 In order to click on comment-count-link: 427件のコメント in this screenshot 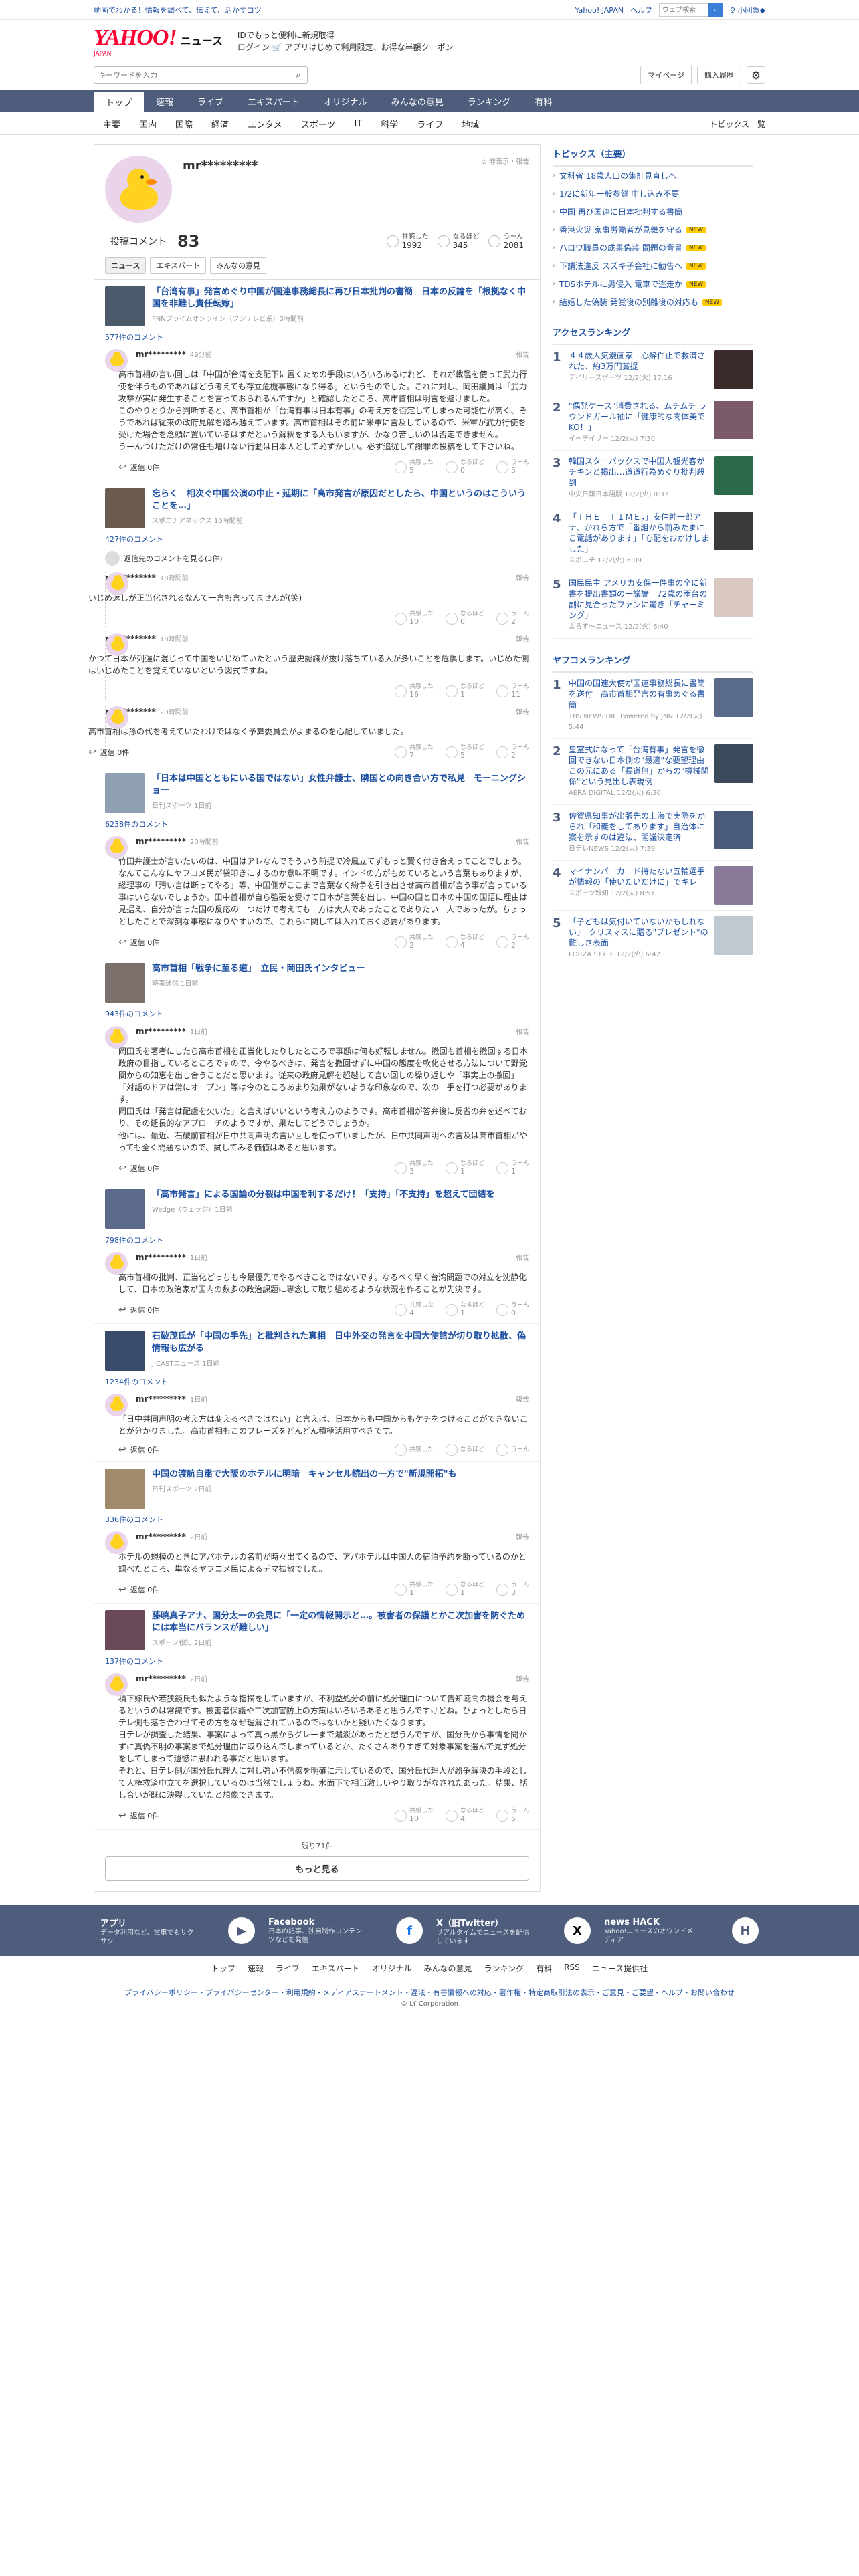, I will do `click(317, 539)`.